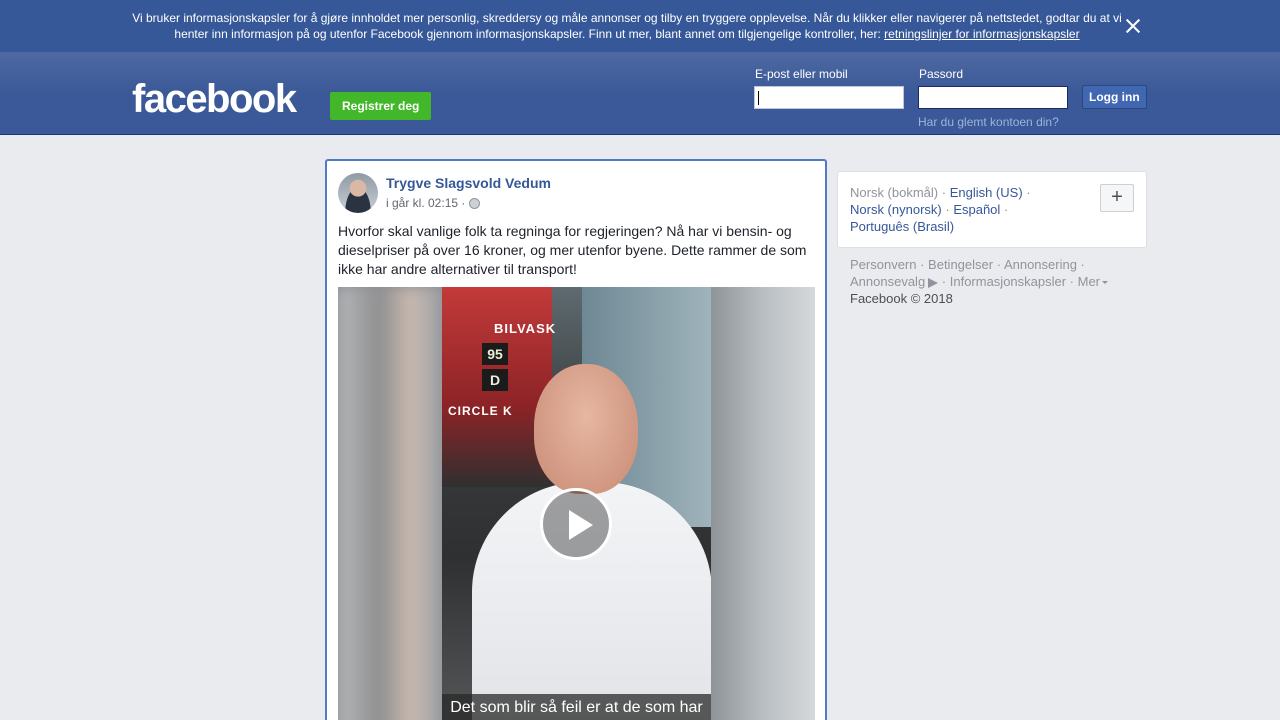  I want to click on price-d-sign: D, so click(495, 380).